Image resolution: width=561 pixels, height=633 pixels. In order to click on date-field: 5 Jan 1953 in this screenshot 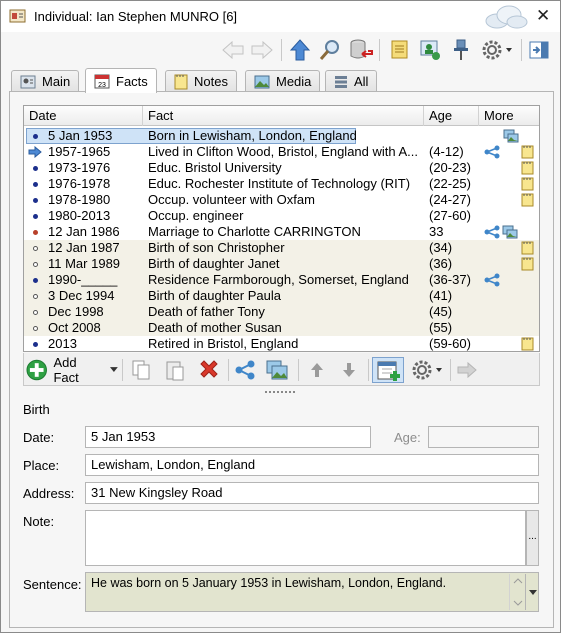, I will do `click(228, 437)`.